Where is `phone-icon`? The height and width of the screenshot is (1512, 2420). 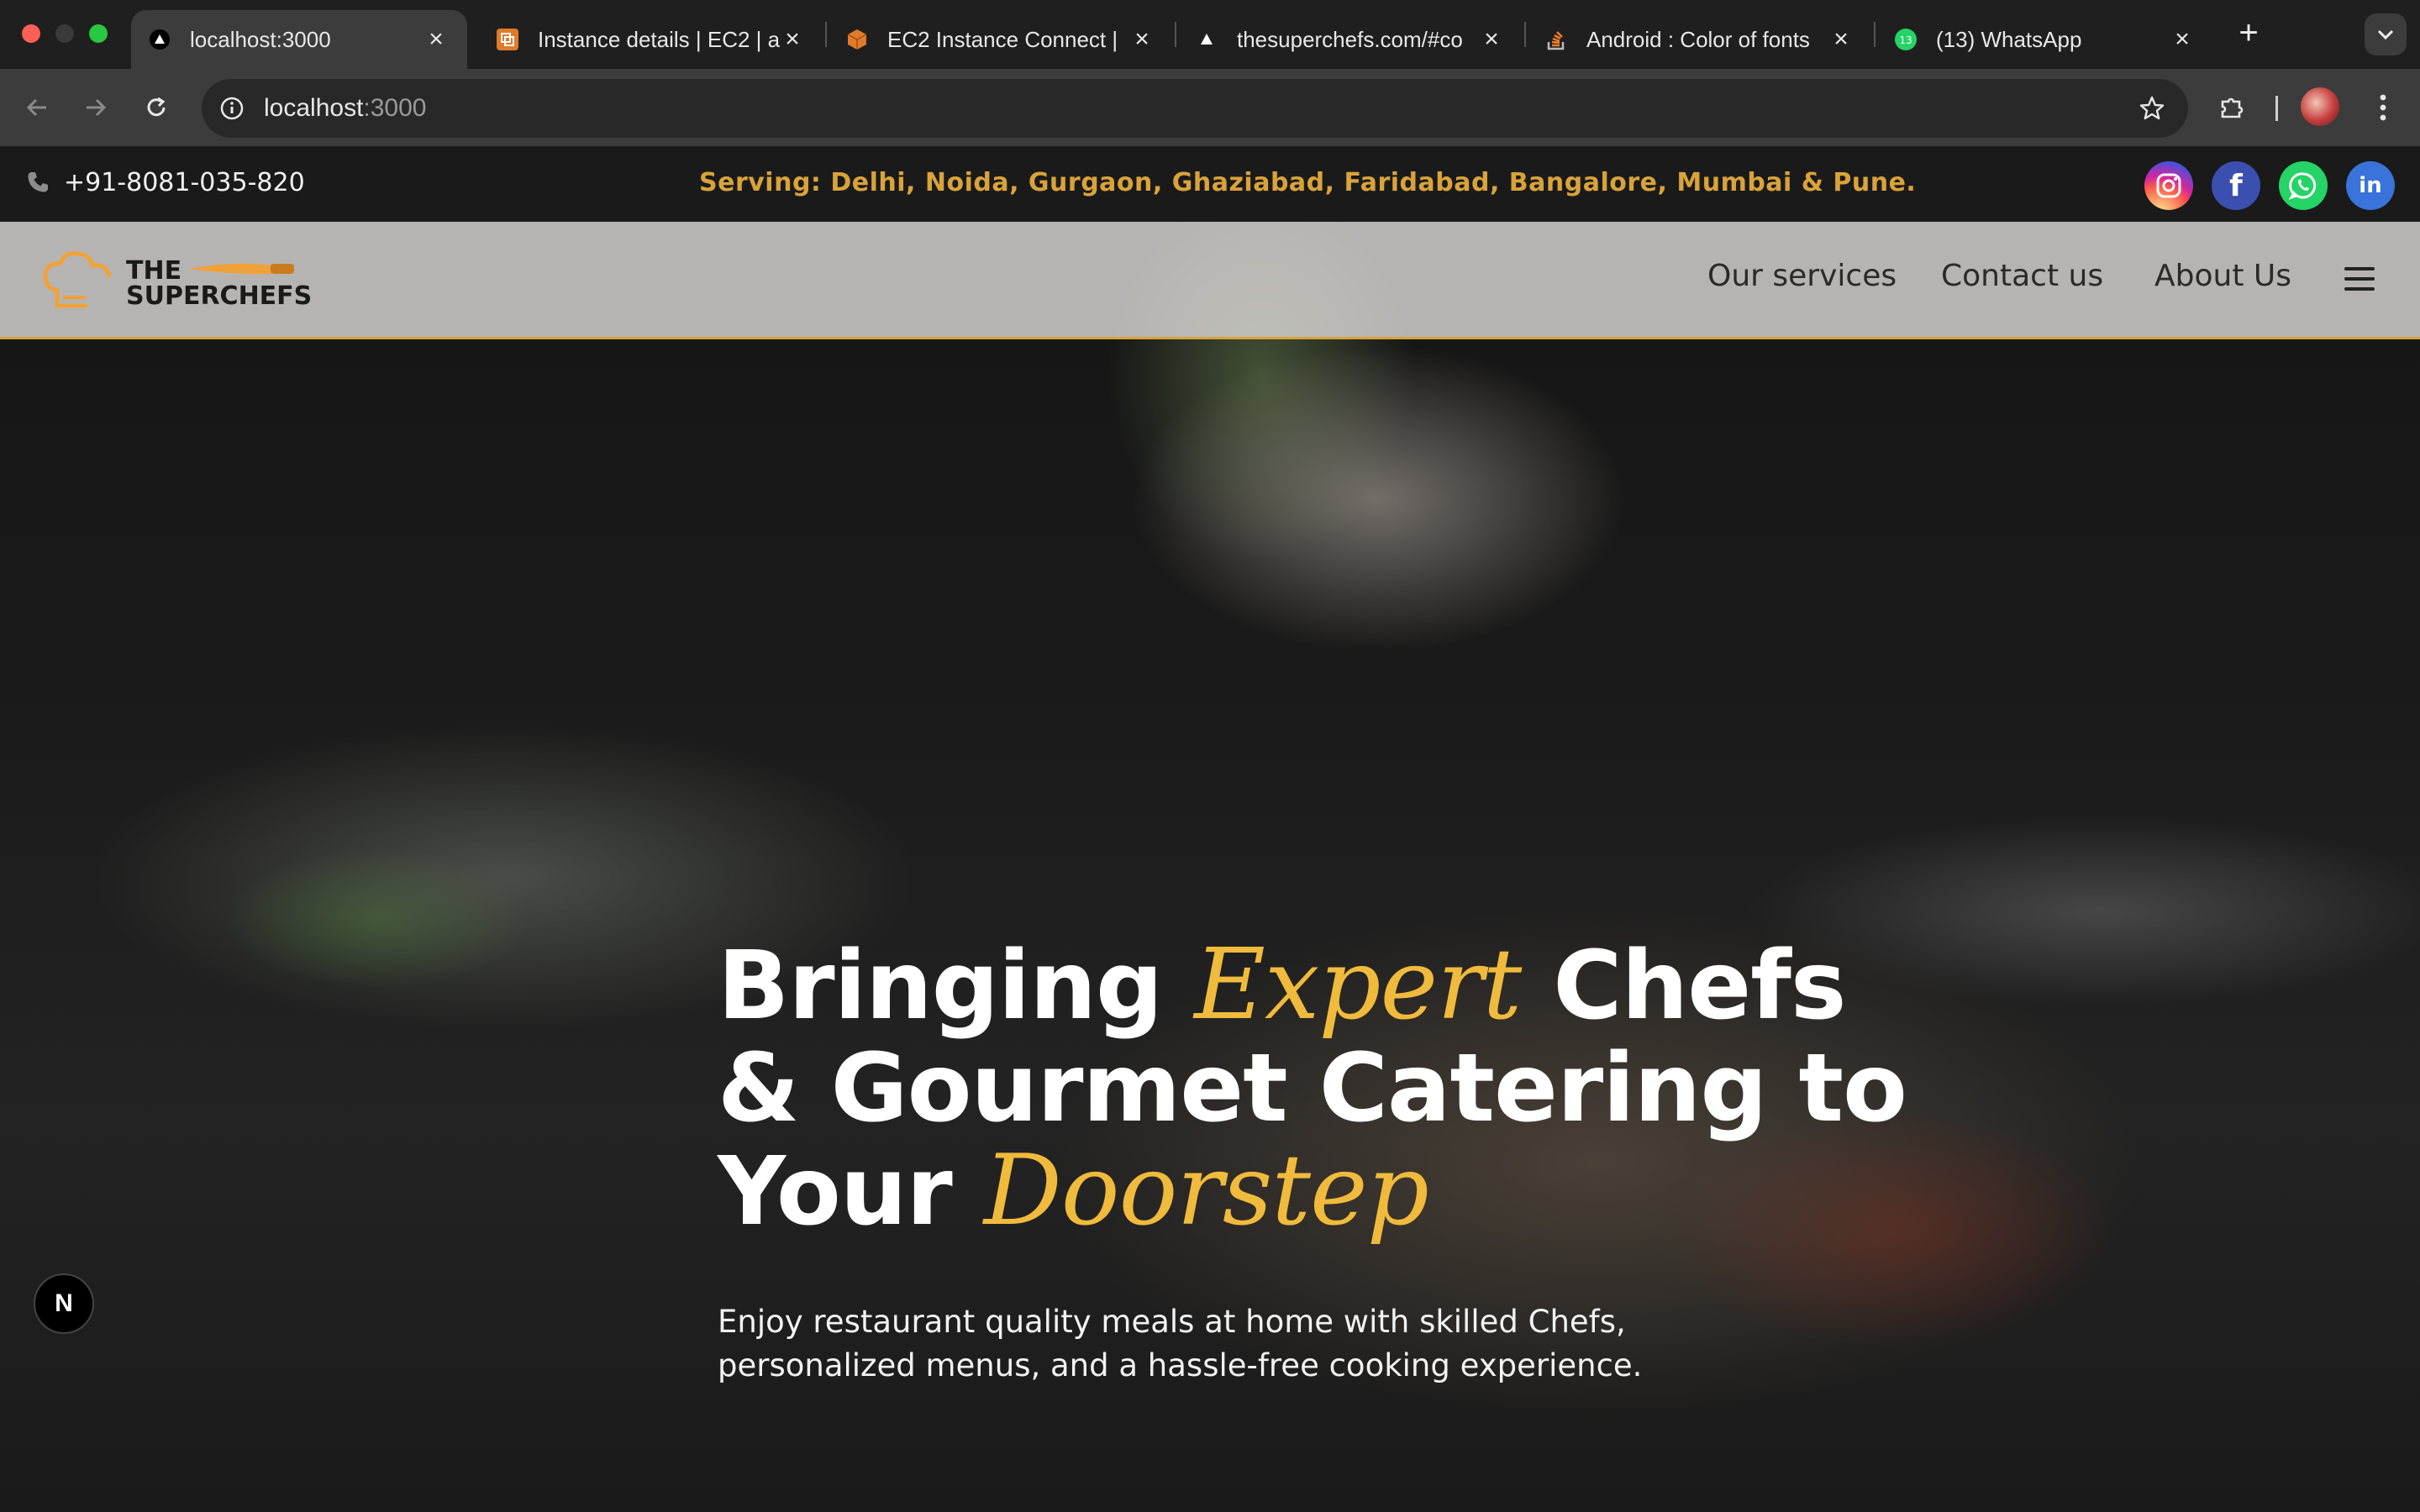
phone-icon is located at coordinates (38, 182).